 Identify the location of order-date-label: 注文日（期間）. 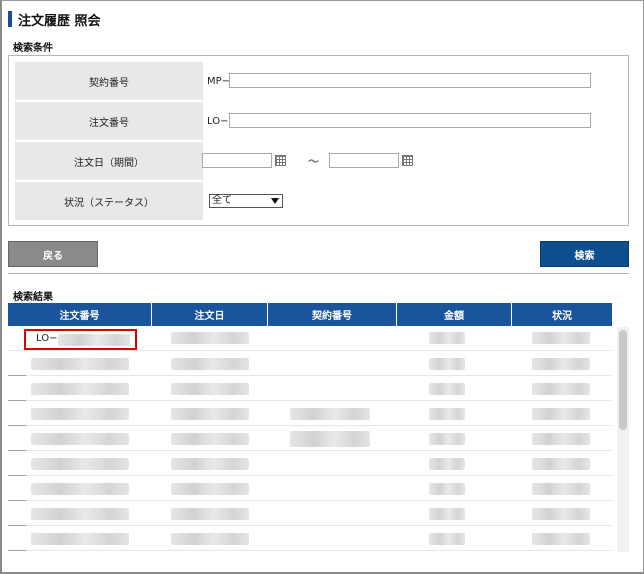
(109, 161).